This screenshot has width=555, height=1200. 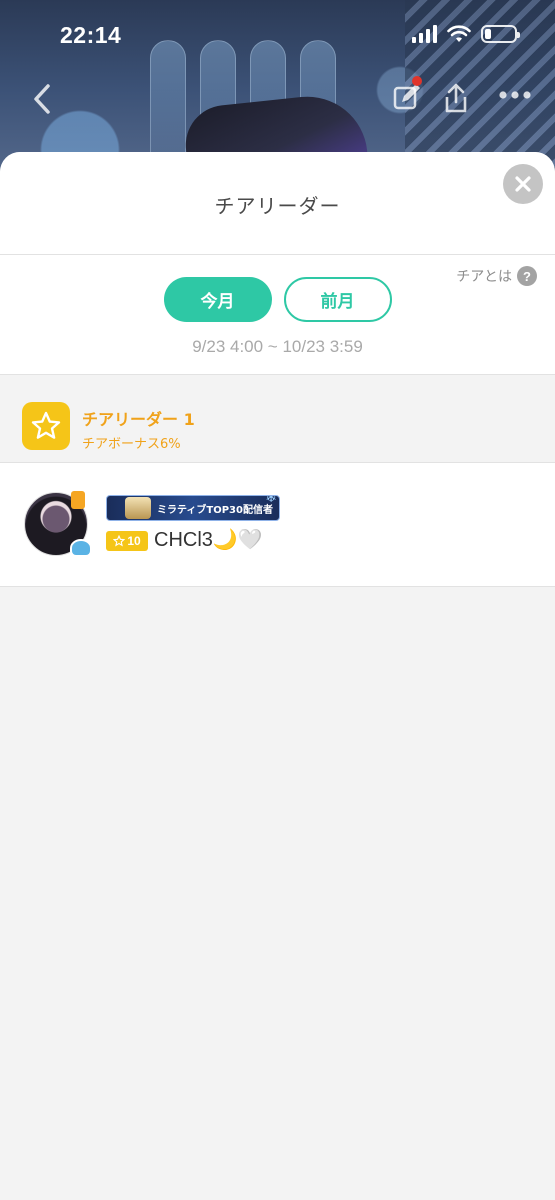 I want to click on leader-rank-header: チアリーダー 1 チアボーナス6%, so click(x=277, y=419).